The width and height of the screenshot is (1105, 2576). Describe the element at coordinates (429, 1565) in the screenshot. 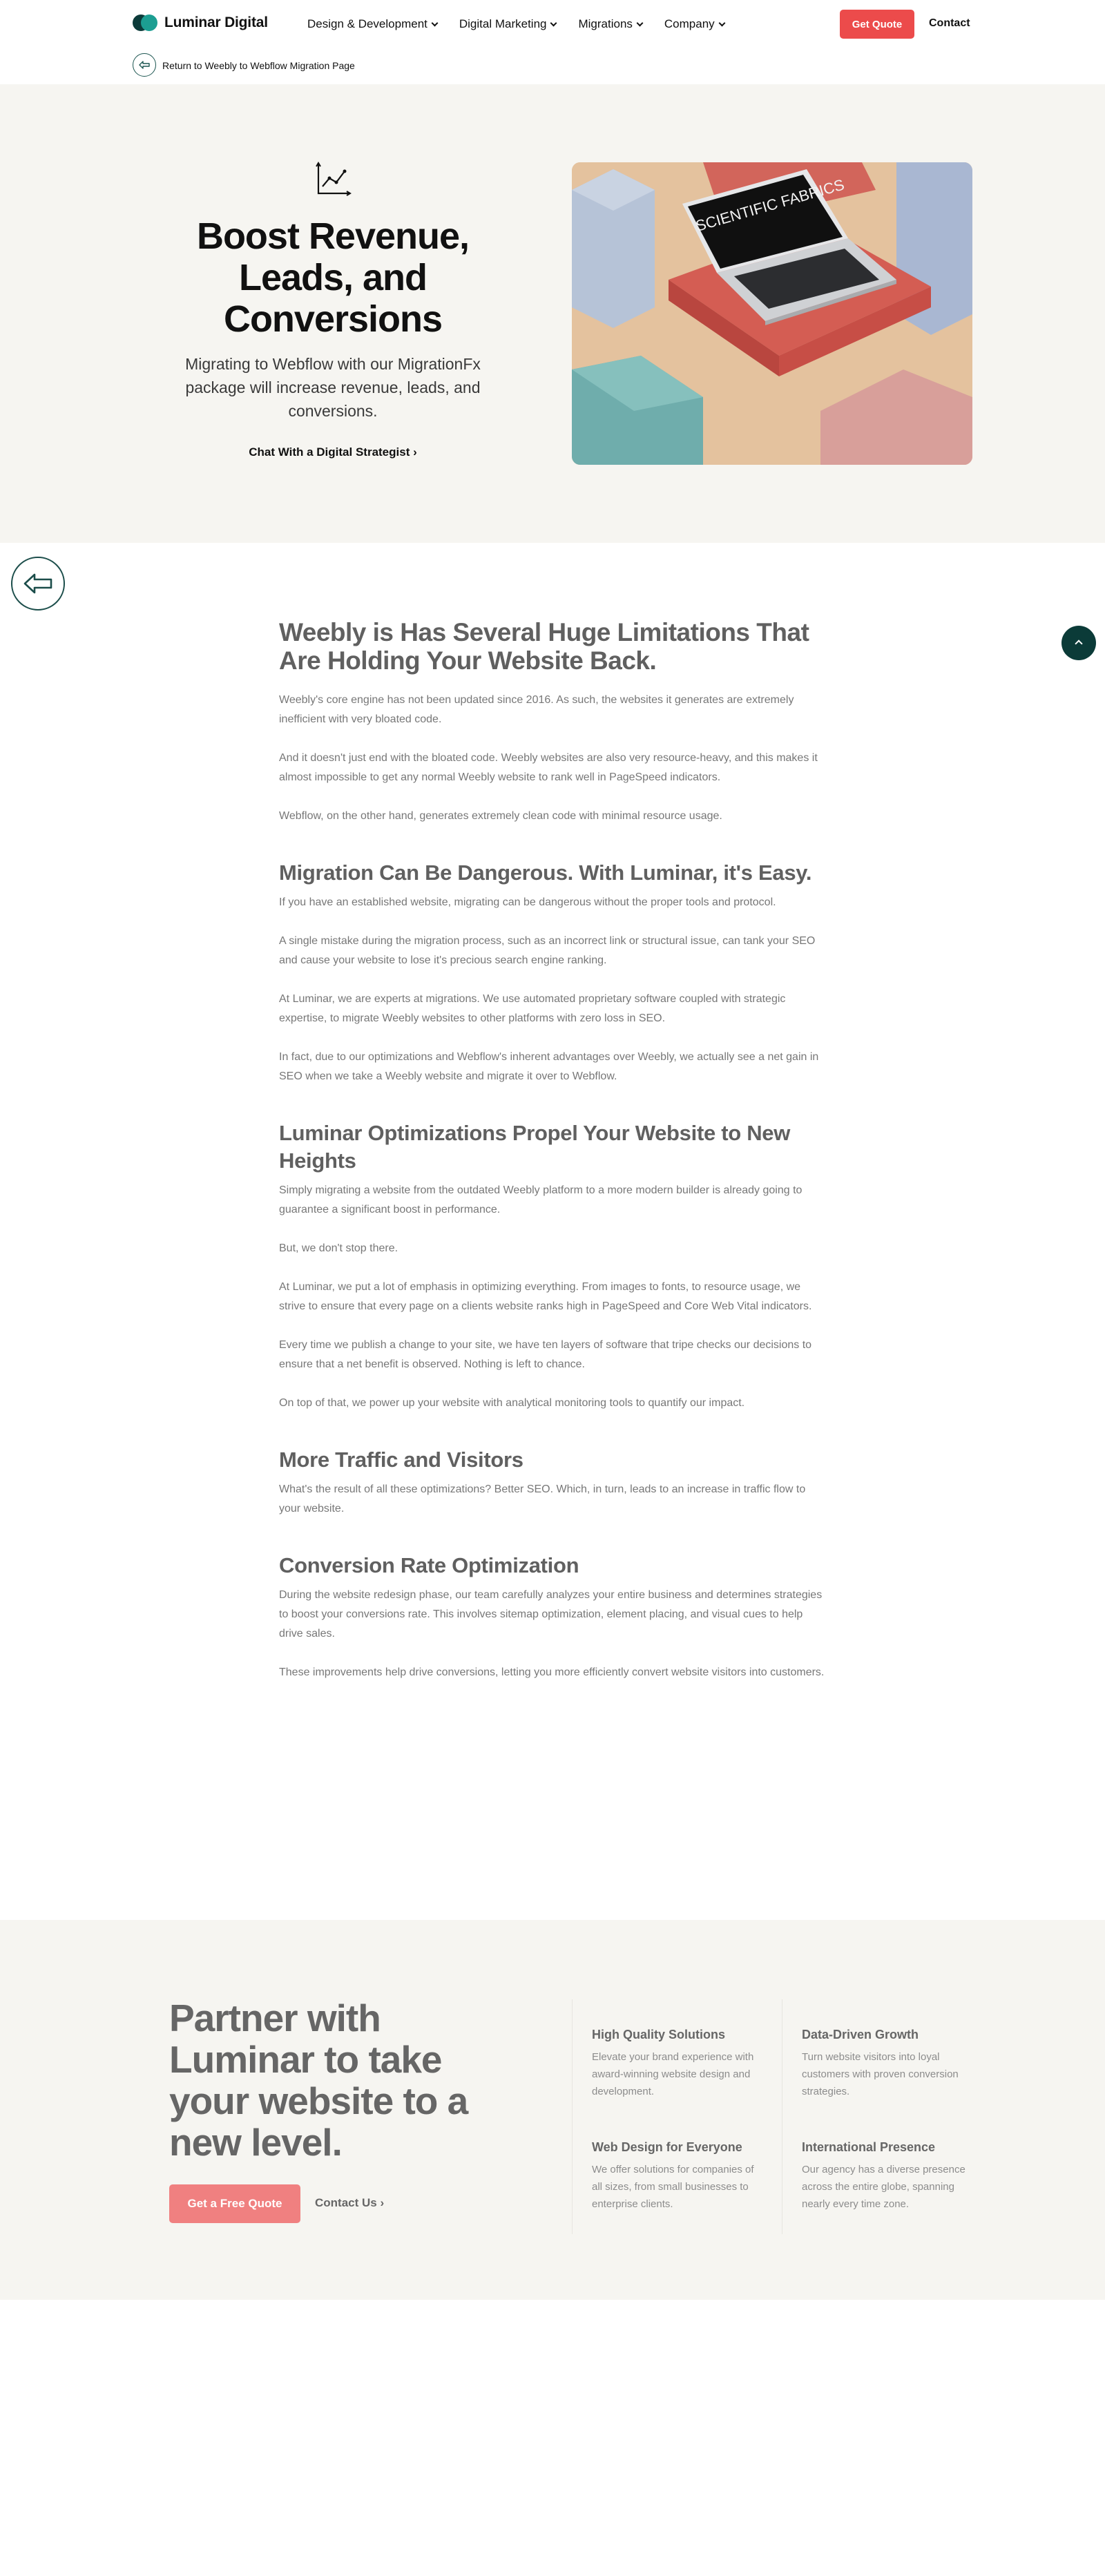

I see `section-heading: Conversion Rate Optimization` at that location.